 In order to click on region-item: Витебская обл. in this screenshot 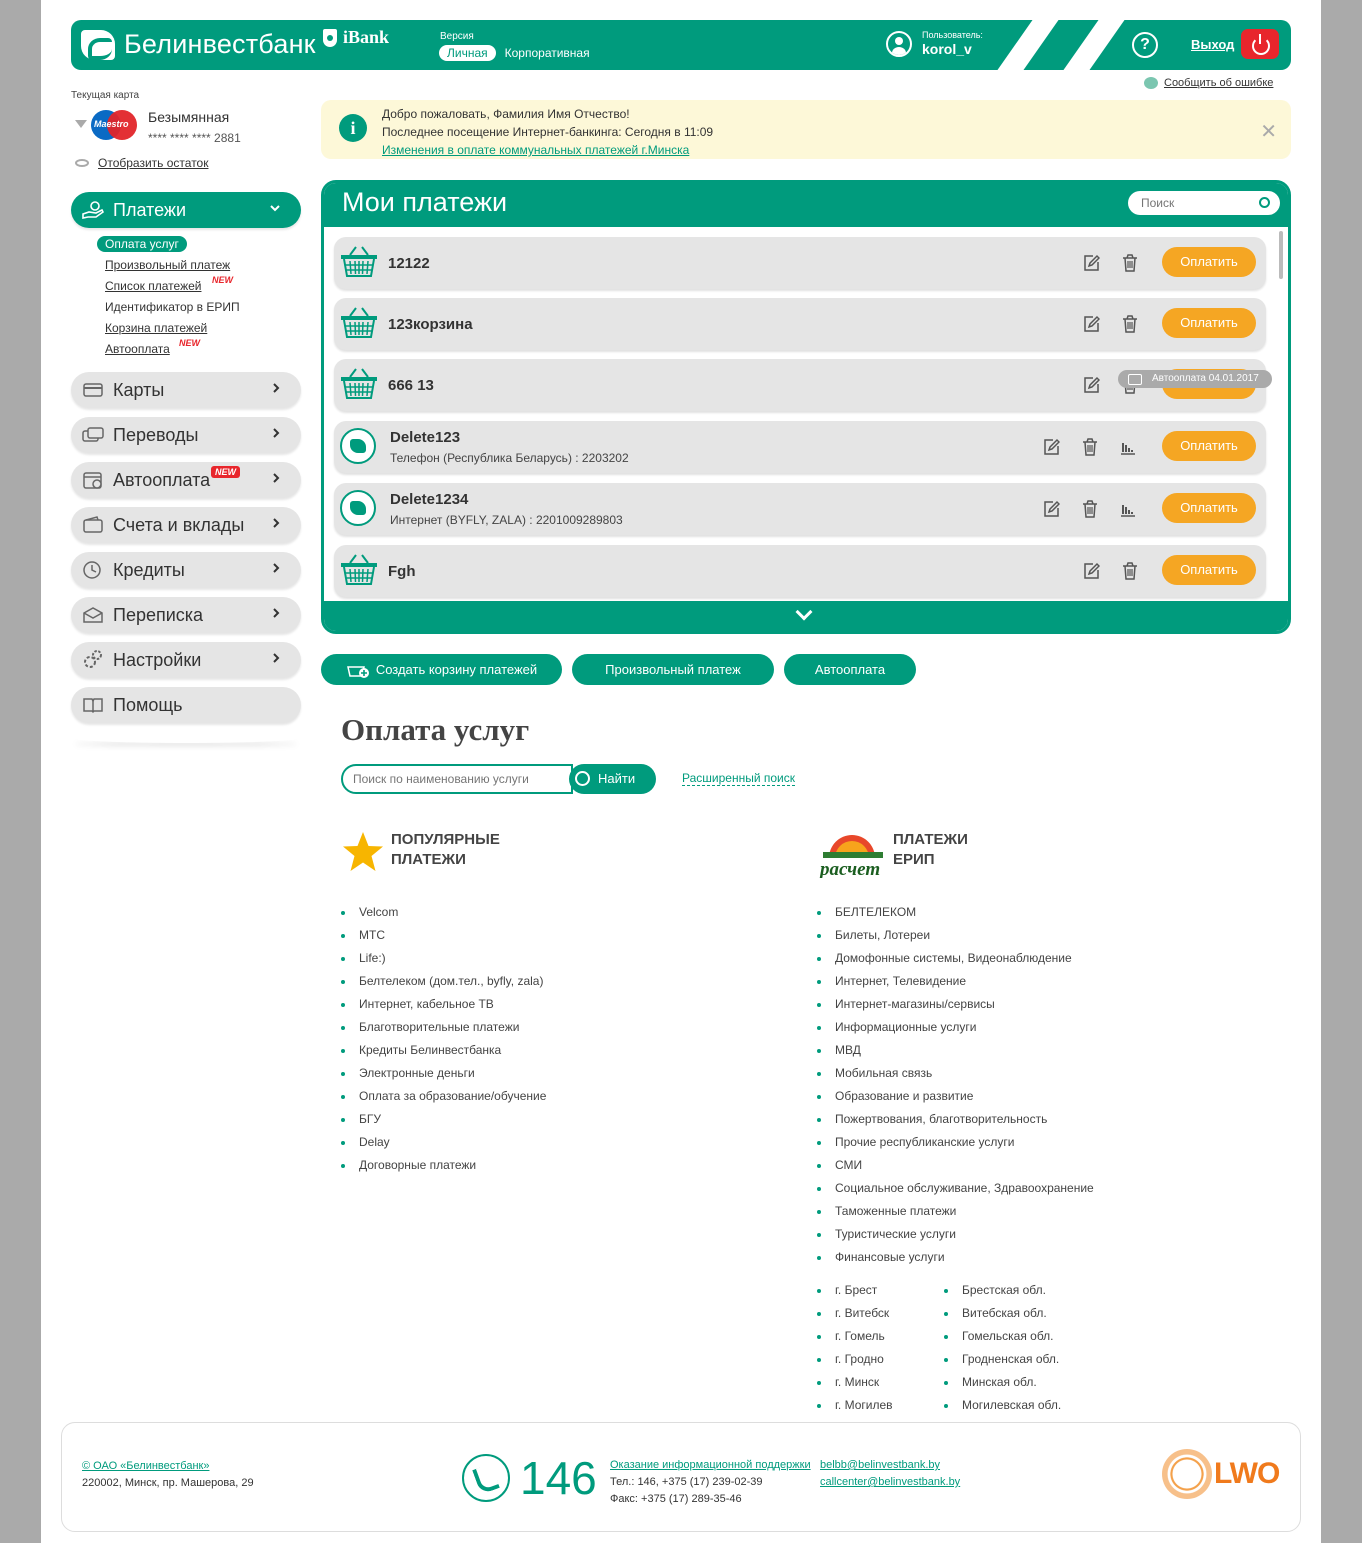, I will do `click(1002, 1317)`.